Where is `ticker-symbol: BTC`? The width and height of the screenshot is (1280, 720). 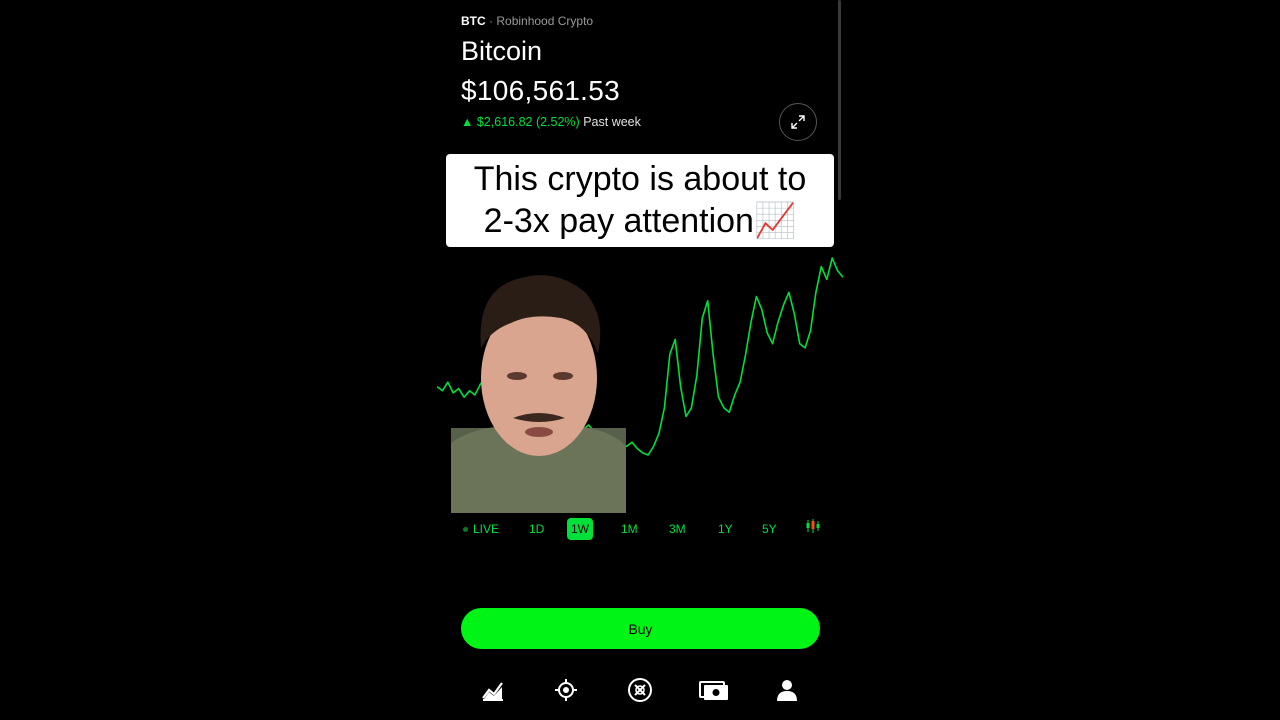 ticker-symbol: BTC is located at coordinates (473, 21).